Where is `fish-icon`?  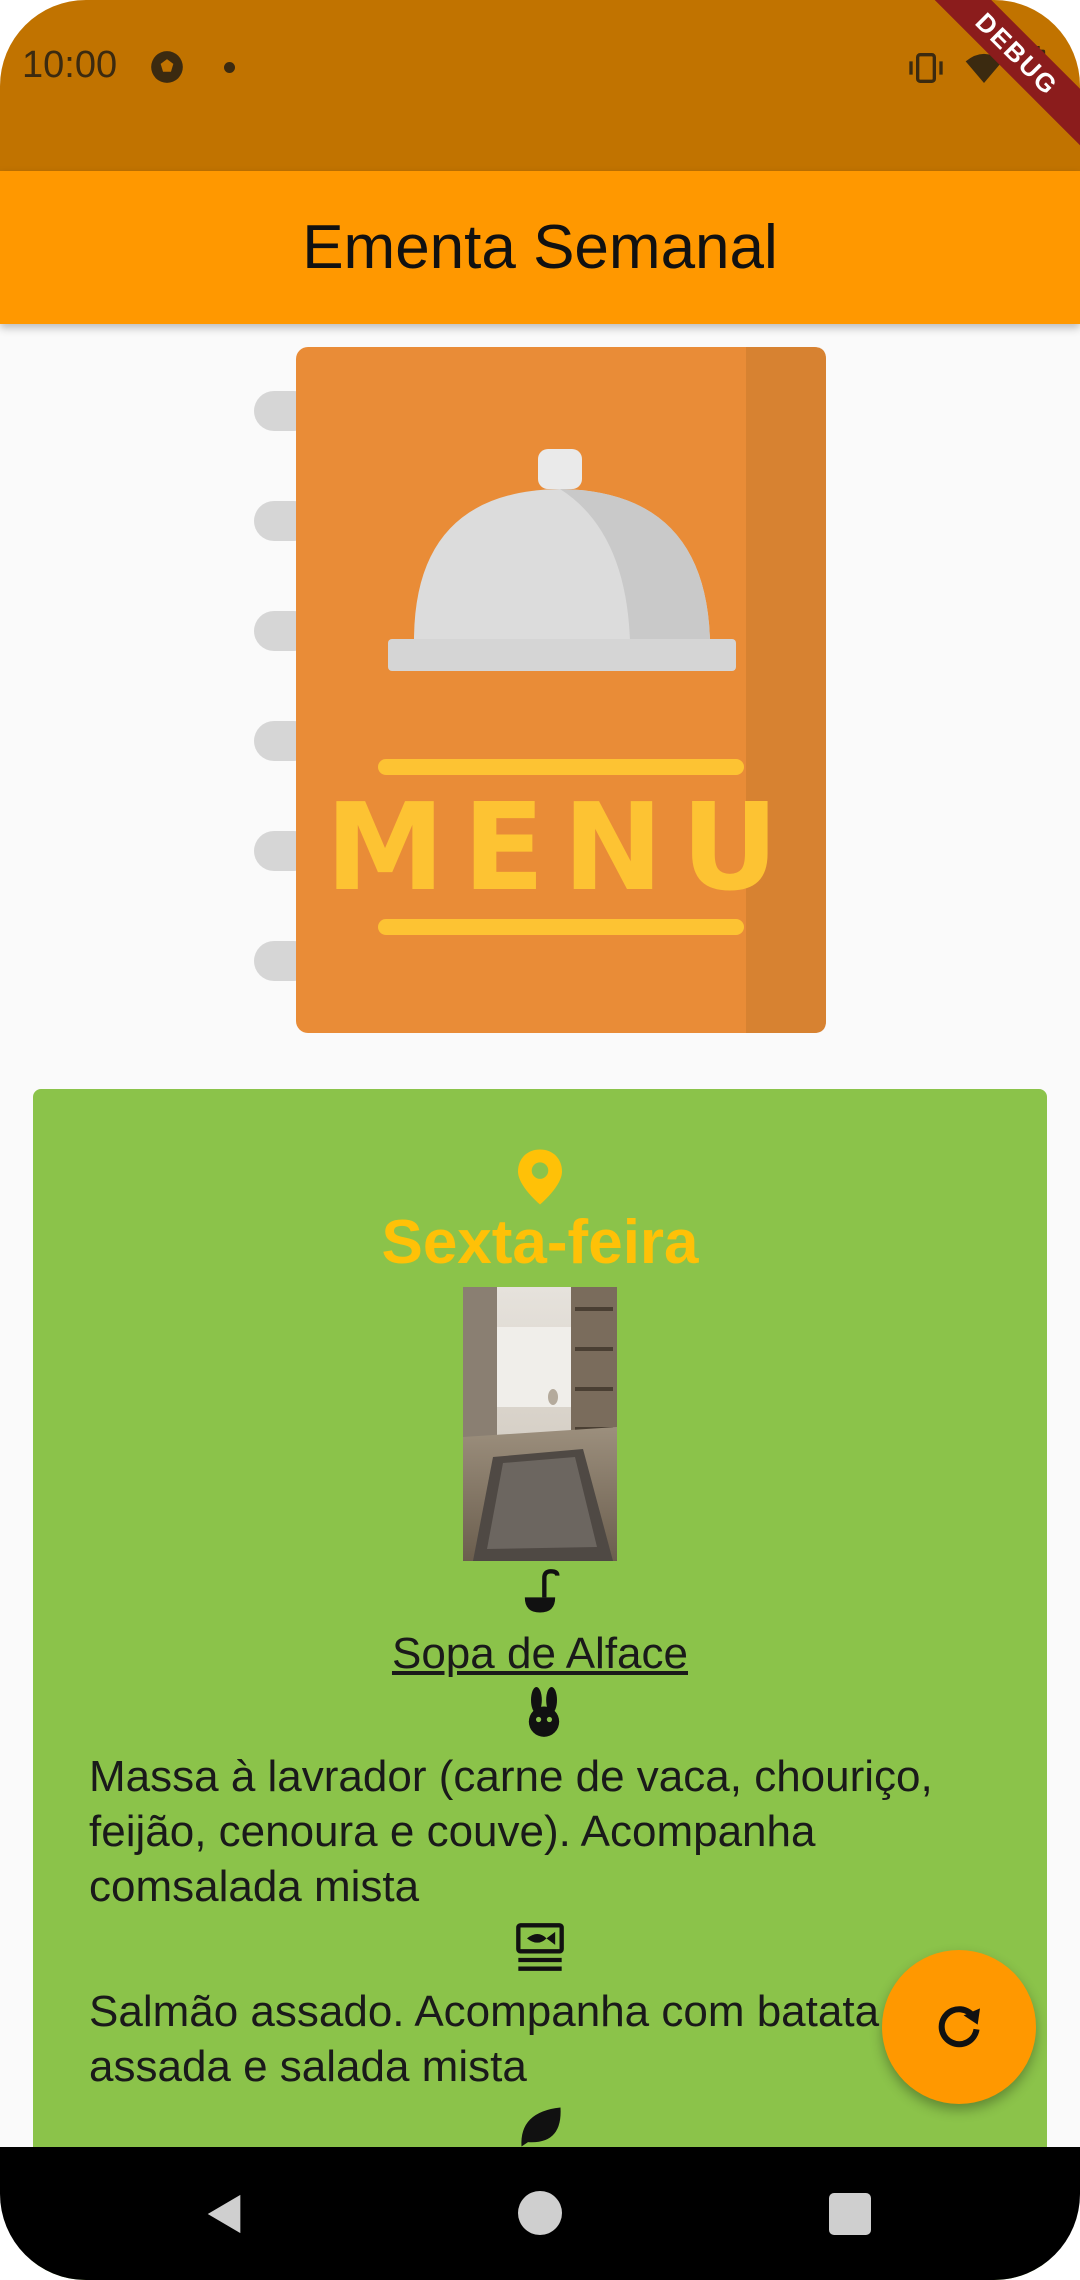 fish-icon is located at coordinates (540, 1947).